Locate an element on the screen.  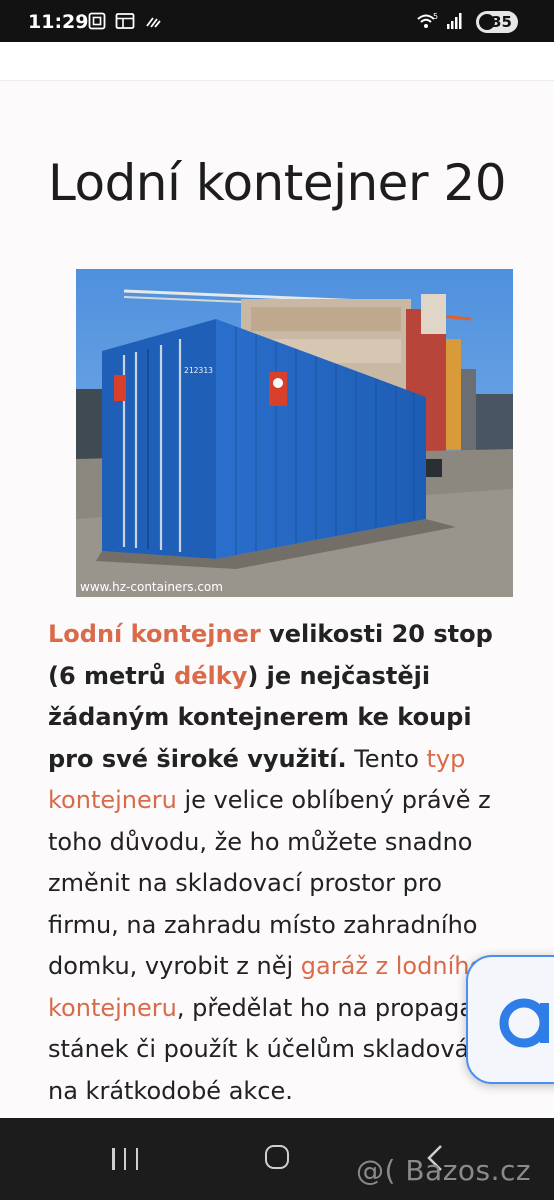
status-icons-right: 5 is located at coordinates (439, 21).